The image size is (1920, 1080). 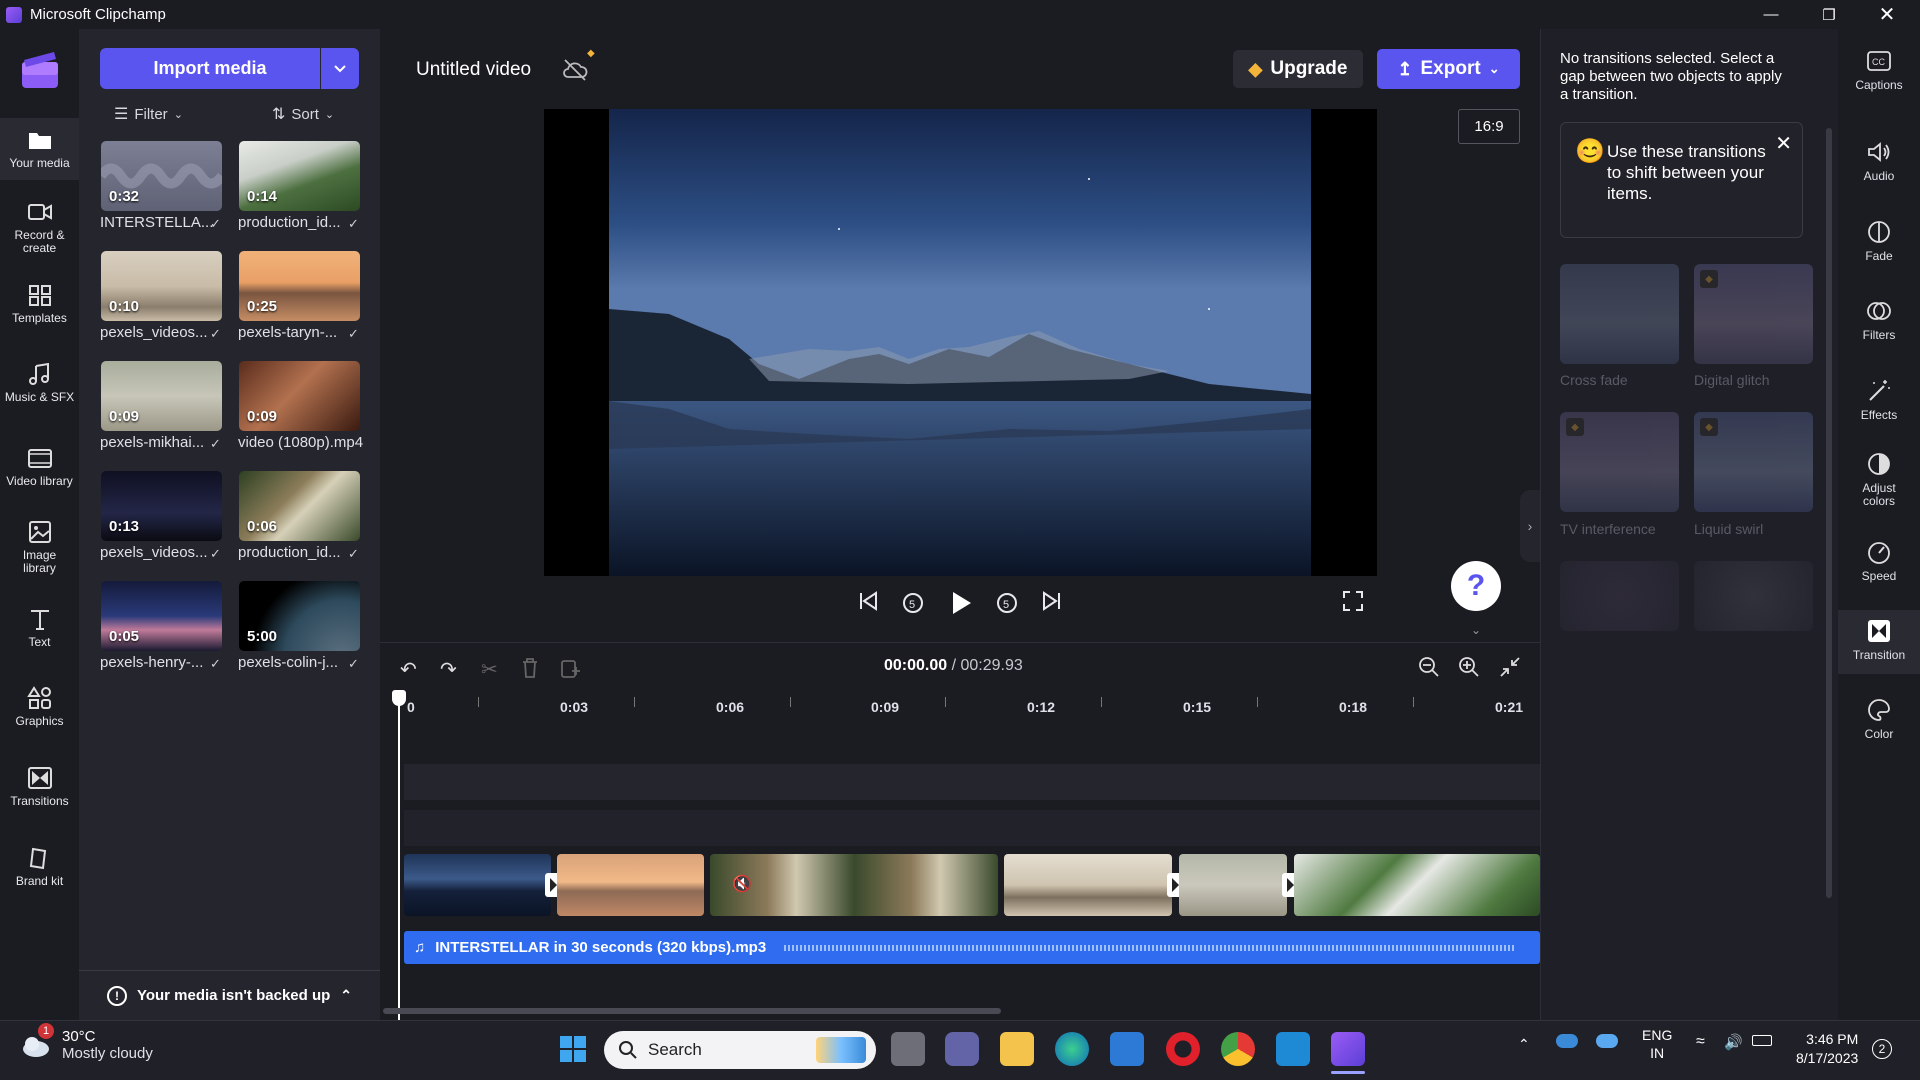 What do you see at coordinates (1524, 1044) in the screenshot?
I see `chevron-up-icon: ⌃` at bounding box center [1524, 1044].